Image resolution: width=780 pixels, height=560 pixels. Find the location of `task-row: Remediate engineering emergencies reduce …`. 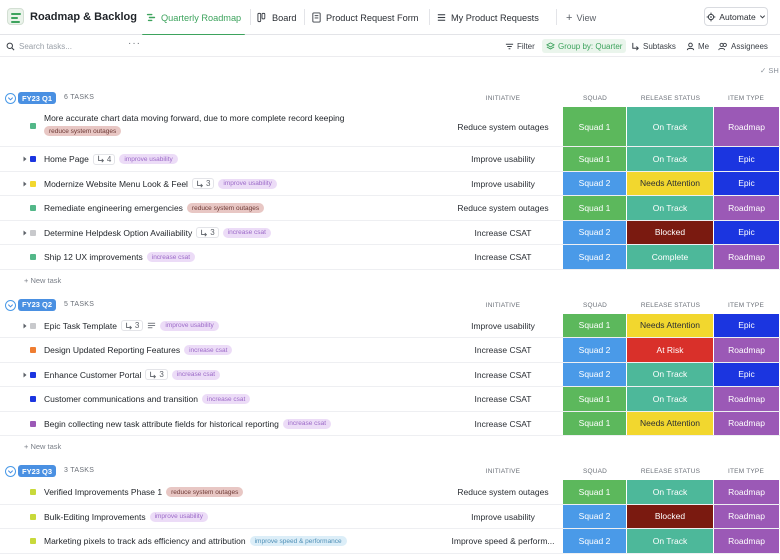

task-row: Remediate engineering emergencies reduce … is located at coordinates (390, 208).